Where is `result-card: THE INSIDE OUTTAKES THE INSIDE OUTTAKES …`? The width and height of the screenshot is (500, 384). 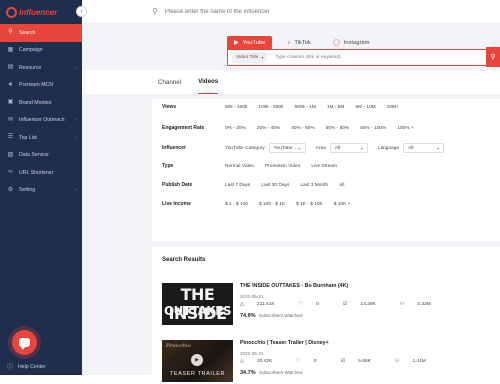
result-card: THE INSIDE OUTTAKES THE INSIDE OUTTAKES … is located at coordinates (312, 305).